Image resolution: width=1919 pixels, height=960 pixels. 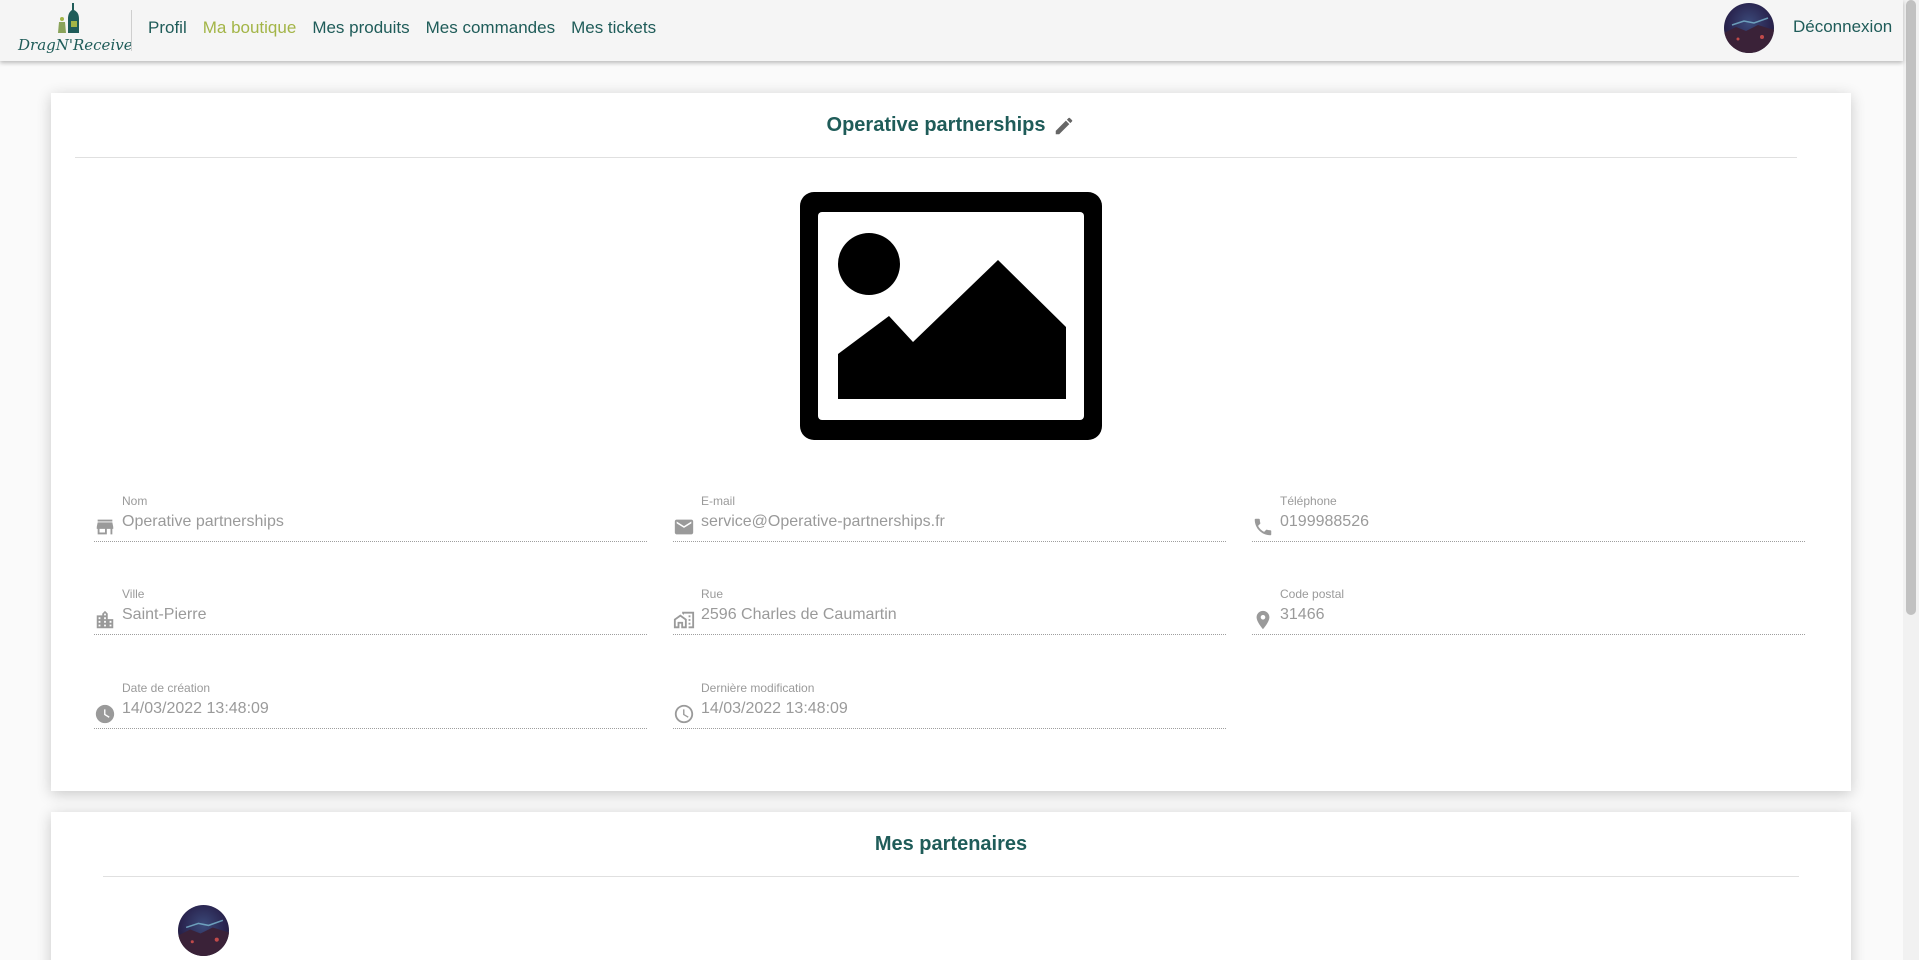 I want to click on field-date-creation: Date de création 14/03/2022 13:48:09, so click(x=370, y=705).